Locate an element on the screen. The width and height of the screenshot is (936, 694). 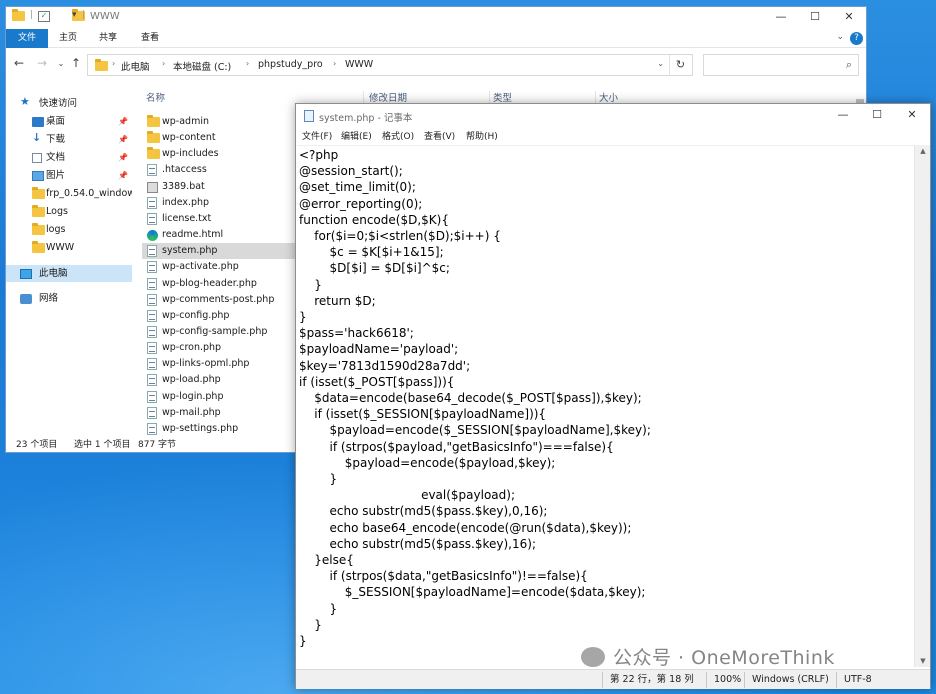
code-line: $pass='hack6618'; is located at coordinates (356, 333).